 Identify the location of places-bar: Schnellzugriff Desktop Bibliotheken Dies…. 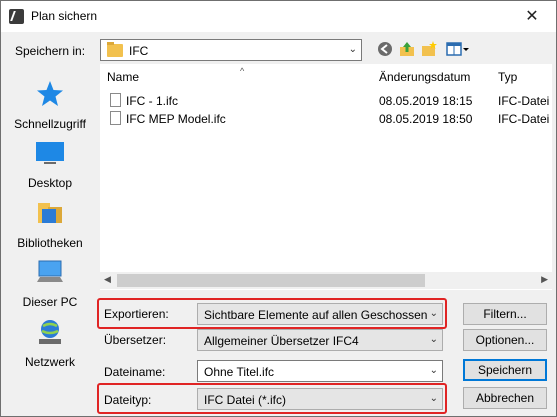
(50, 227).